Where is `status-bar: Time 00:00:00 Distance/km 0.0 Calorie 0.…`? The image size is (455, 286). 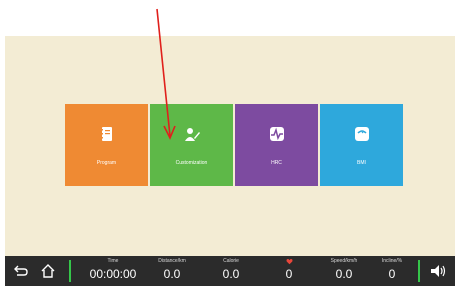 status-bar: Time 00:00:00 Distance/km 0.0 Calorie 0.… is located at coordinates (230, 271).